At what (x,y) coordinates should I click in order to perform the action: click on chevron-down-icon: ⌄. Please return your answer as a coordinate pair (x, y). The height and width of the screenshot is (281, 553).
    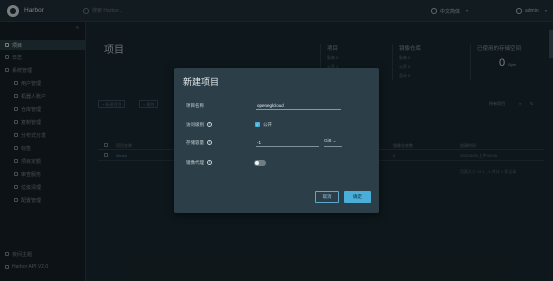
    Looking at the image, I should click on (334, 140).